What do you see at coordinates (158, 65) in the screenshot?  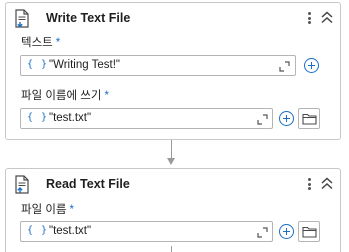 I see `text-input: { } "Writing Test!"` at bounding box center [158, 65].